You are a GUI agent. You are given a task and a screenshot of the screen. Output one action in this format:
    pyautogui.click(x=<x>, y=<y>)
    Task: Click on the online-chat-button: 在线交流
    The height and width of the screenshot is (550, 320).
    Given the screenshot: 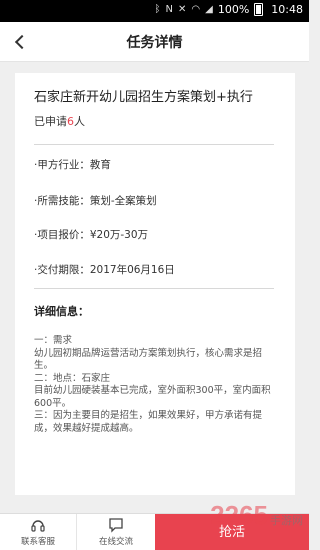 What is the action you would take?
    pyautogui.click(x=116, y=532)
    